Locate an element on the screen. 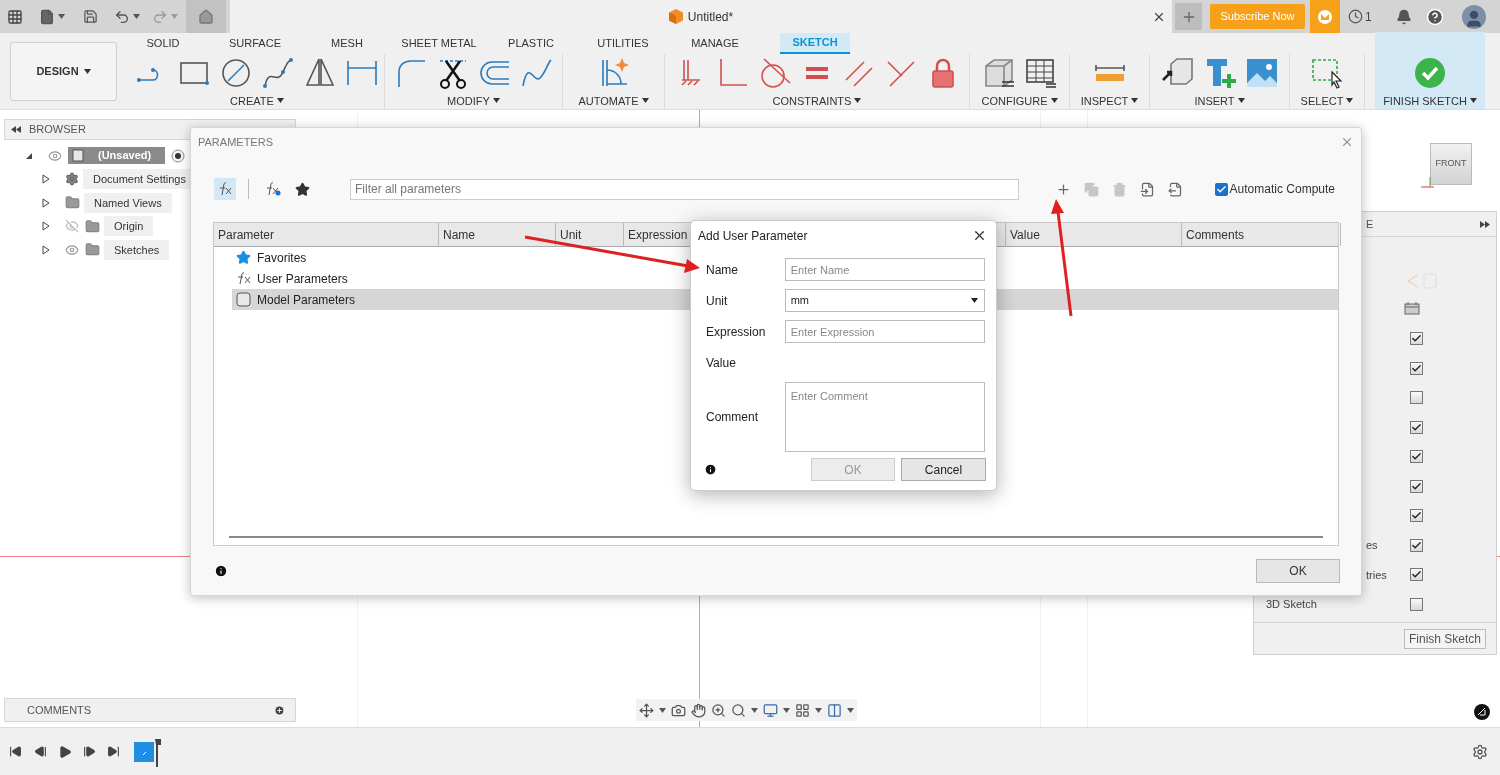 This screenshot has width=1500, height=775. row-label: Model Parameters is located at coordinates (306, 299).